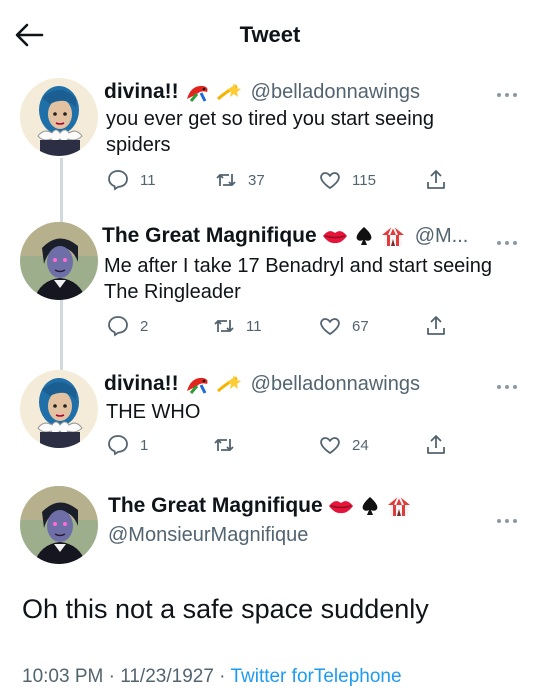  What do you see at coordinates (144, 326) in the screenshot?
I see `reply-count: 2` at bounding box center [144, 326].